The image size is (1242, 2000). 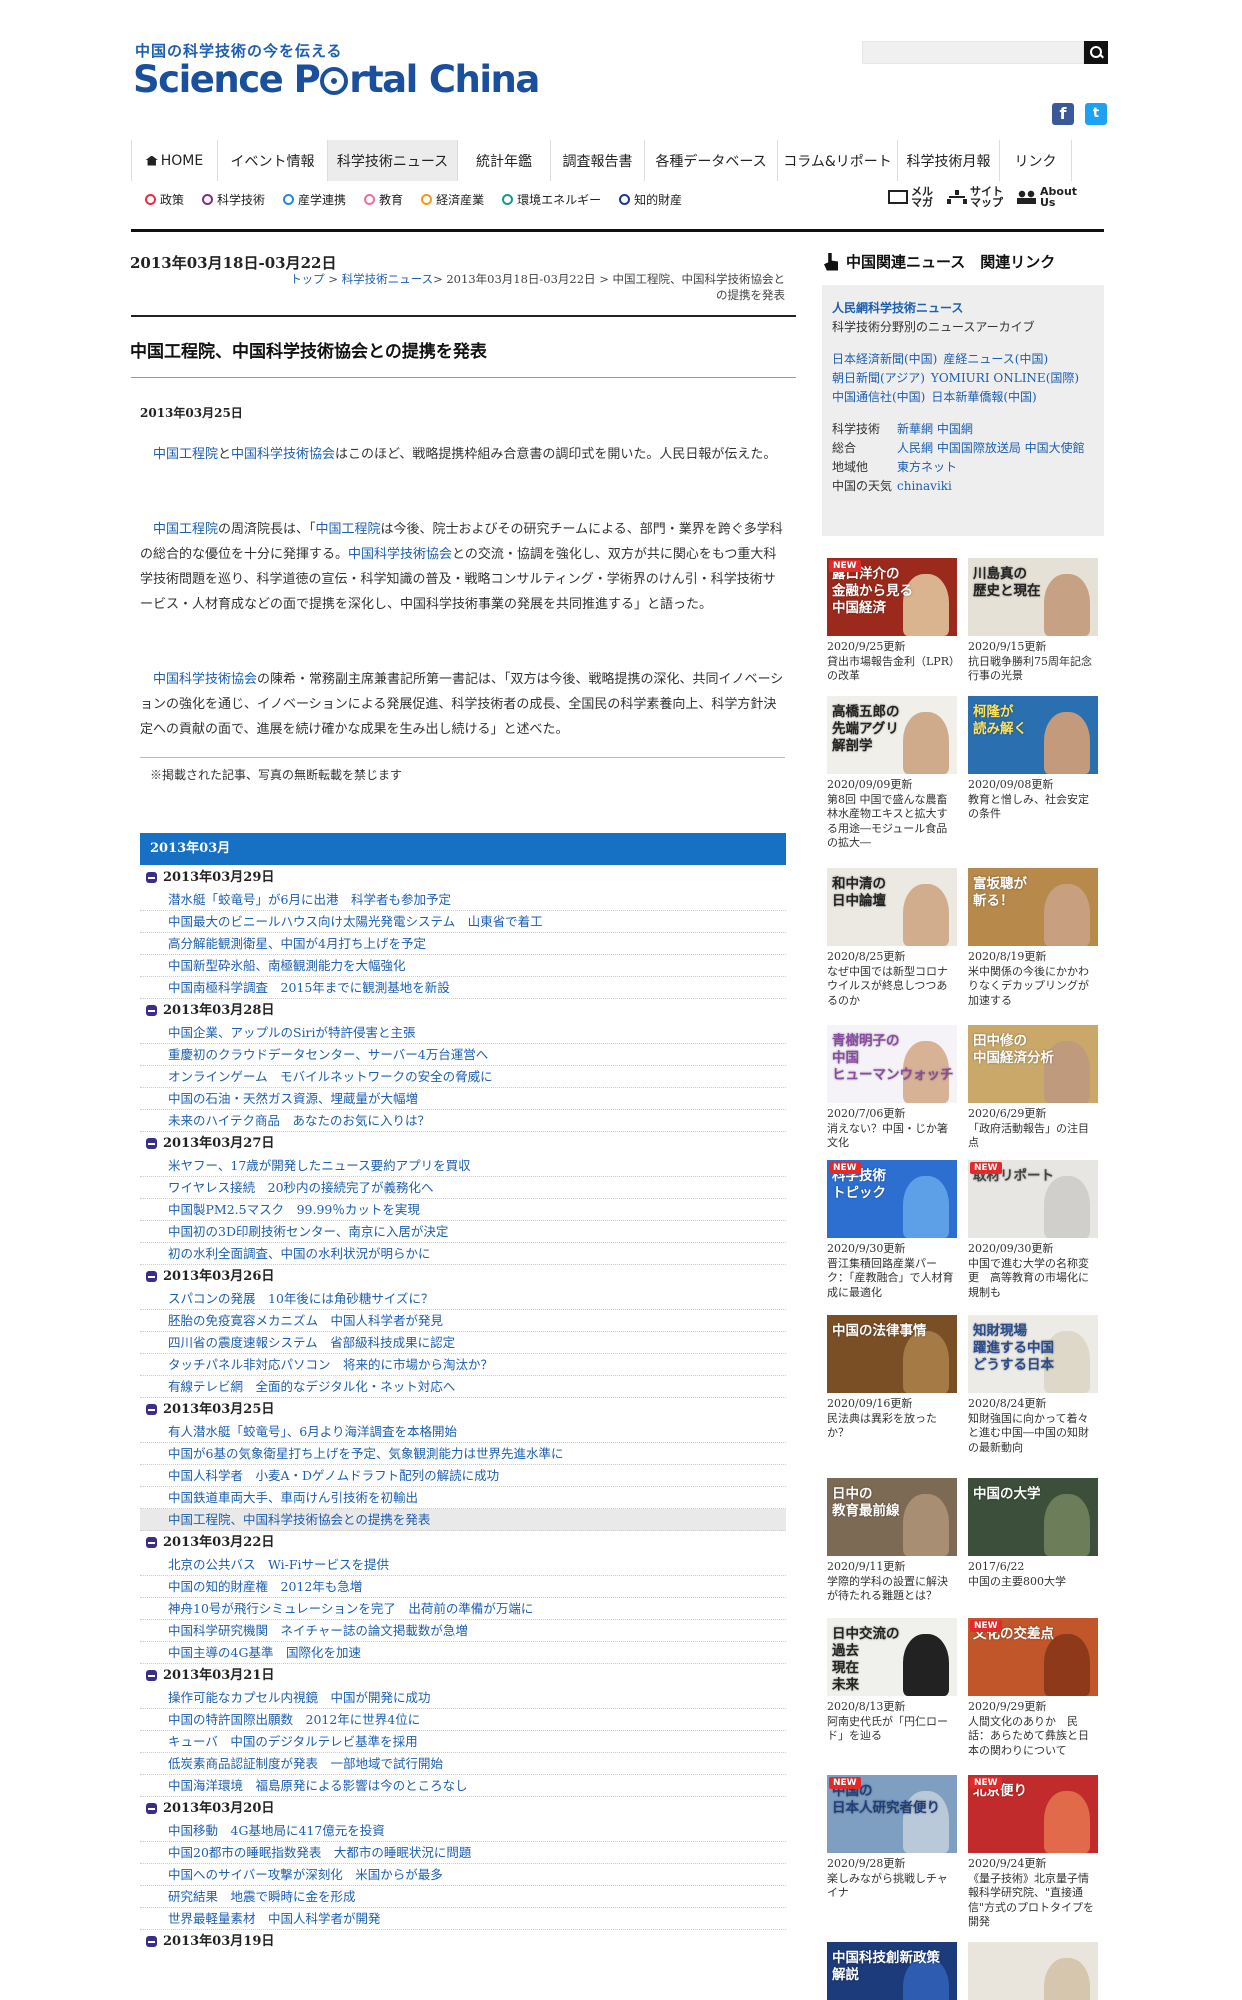 What do you see at coordinates (463, 877) in the screenshot?
I see `archive-day: 2013年03月29日` at bounding box center [463, 877].